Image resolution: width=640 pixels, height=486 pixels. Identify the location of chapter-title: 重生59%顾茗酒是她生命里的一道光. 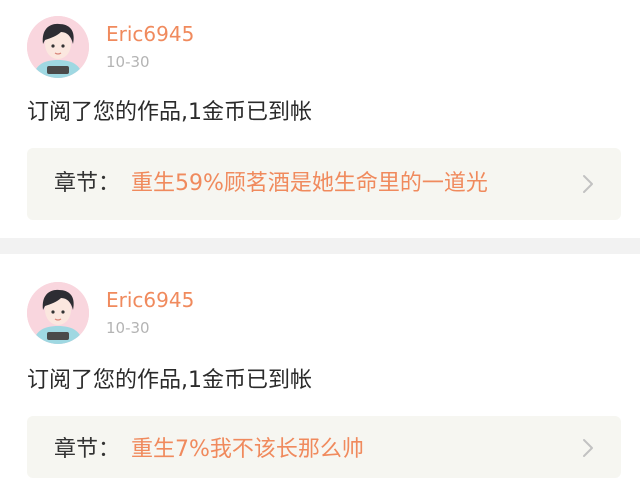
(309, 183).